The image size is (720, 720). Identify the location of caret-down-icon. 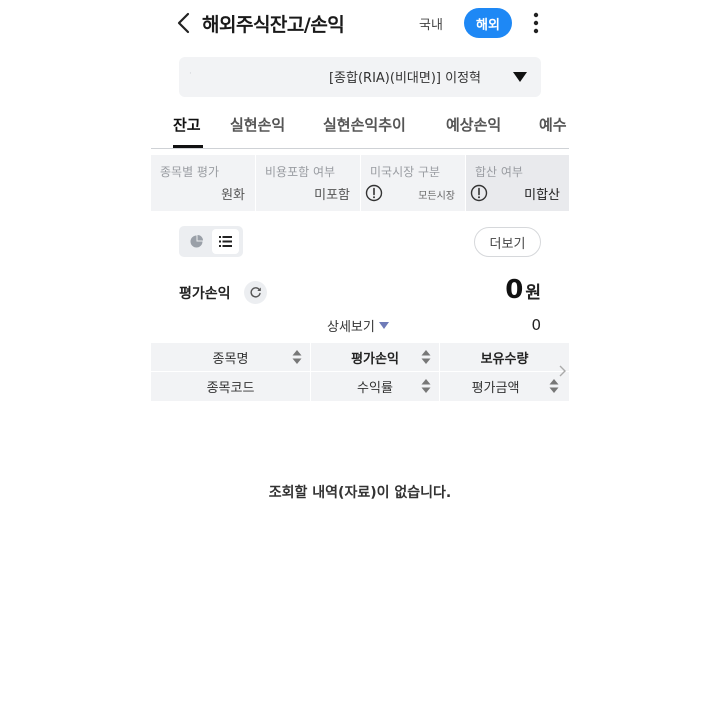
(383, 325).